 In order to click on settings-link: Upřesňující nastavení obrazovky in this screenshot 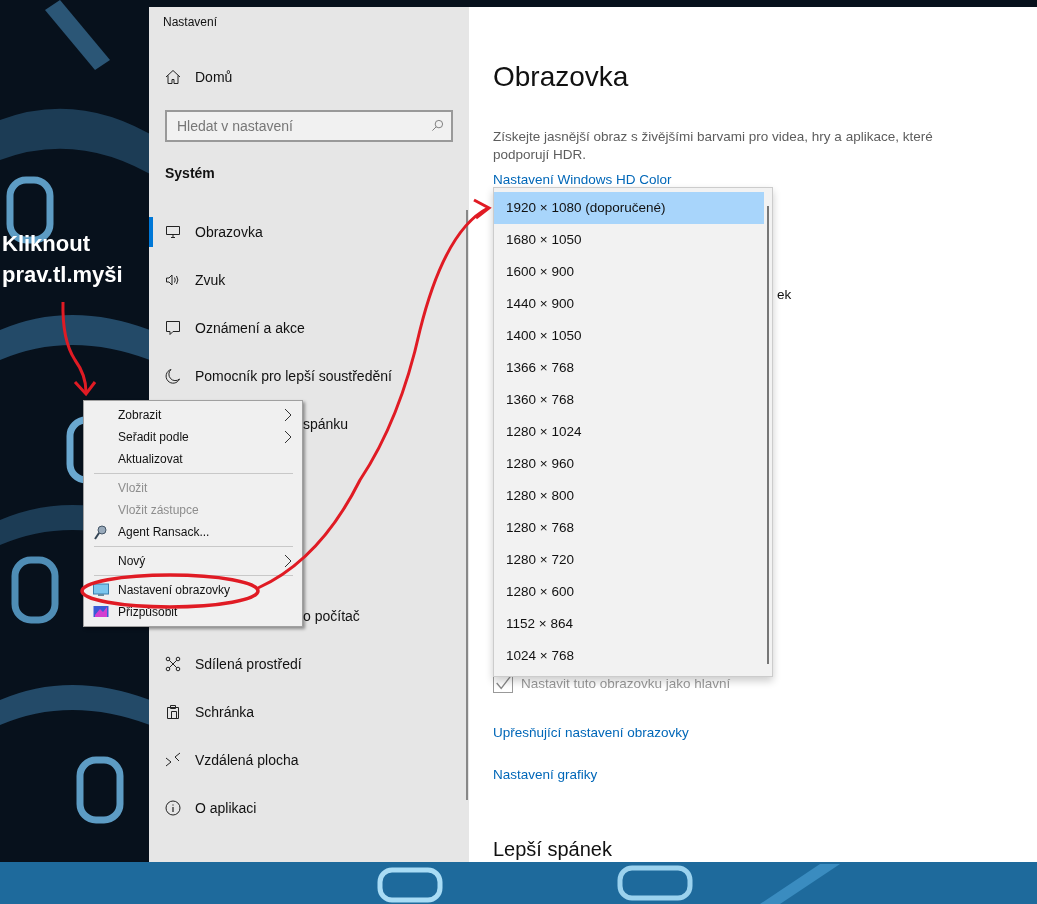, I will do `click(591, 733)`.